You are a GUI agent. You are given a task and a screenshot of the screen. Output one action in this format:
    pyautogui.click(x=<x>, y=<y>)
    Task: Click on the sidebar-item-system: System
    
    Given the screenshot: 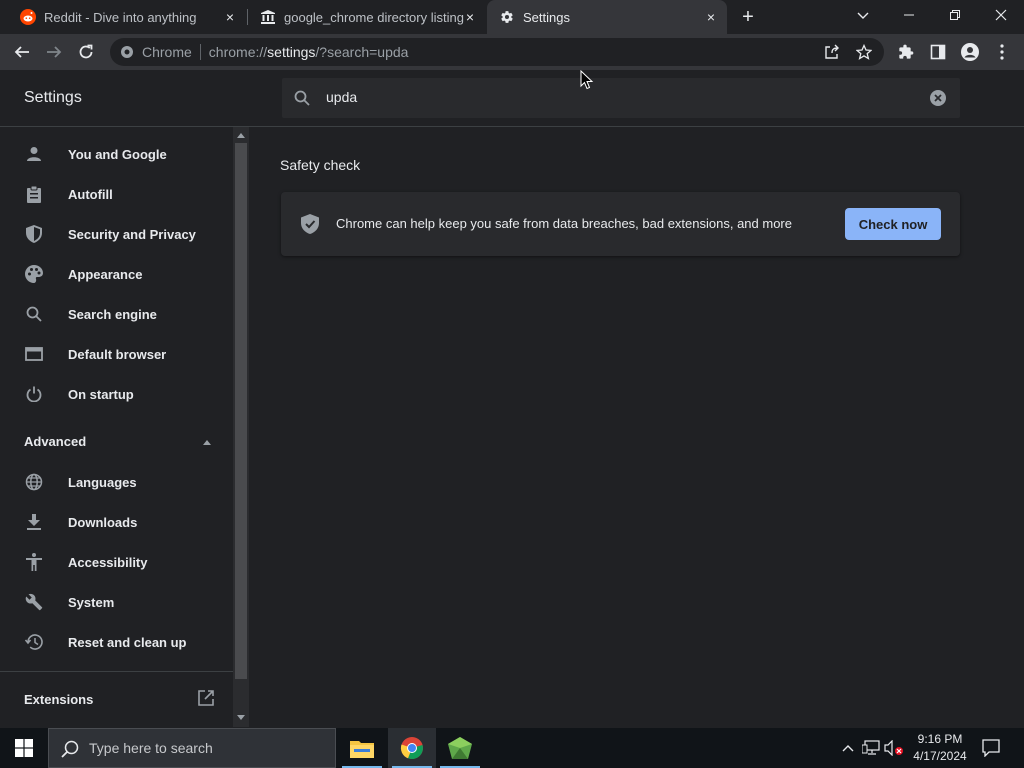 What is the action you would take?
    pyautogui.click(x=116, y=602)
    